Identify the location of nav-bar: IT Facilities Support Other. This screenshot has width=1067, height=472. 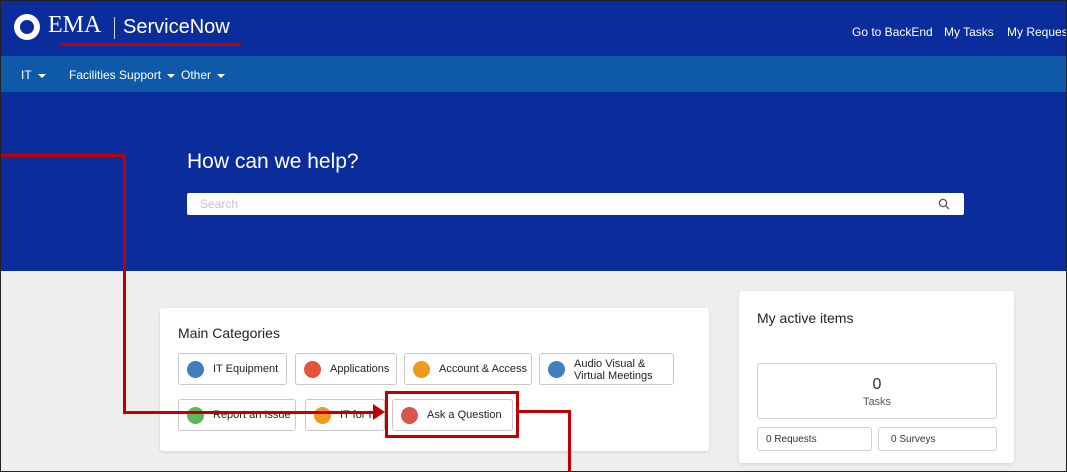
(533, 74).